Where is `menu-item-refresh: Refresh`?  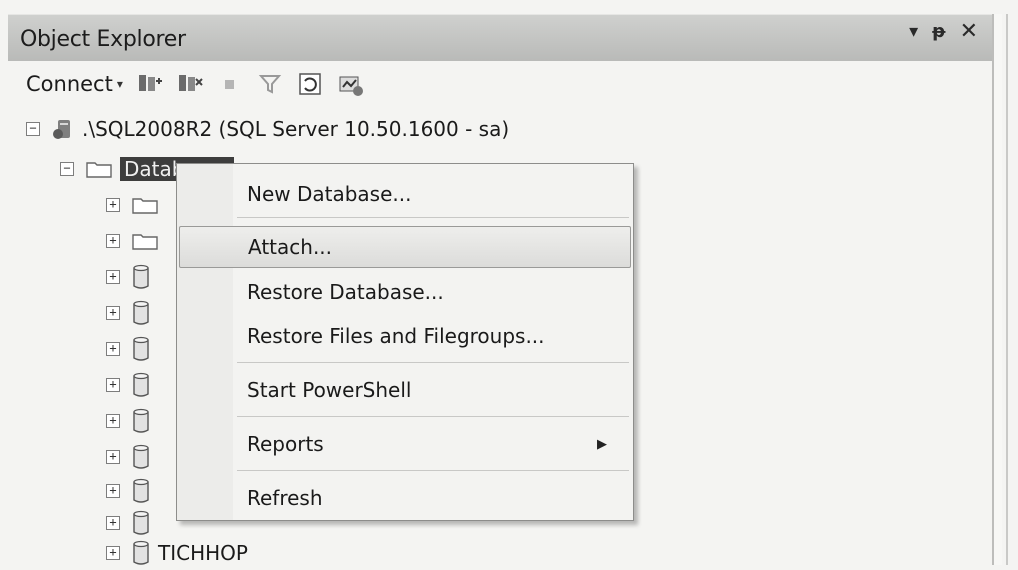
menu-item-refresh: Refresh is located at coordinates (404, 498).